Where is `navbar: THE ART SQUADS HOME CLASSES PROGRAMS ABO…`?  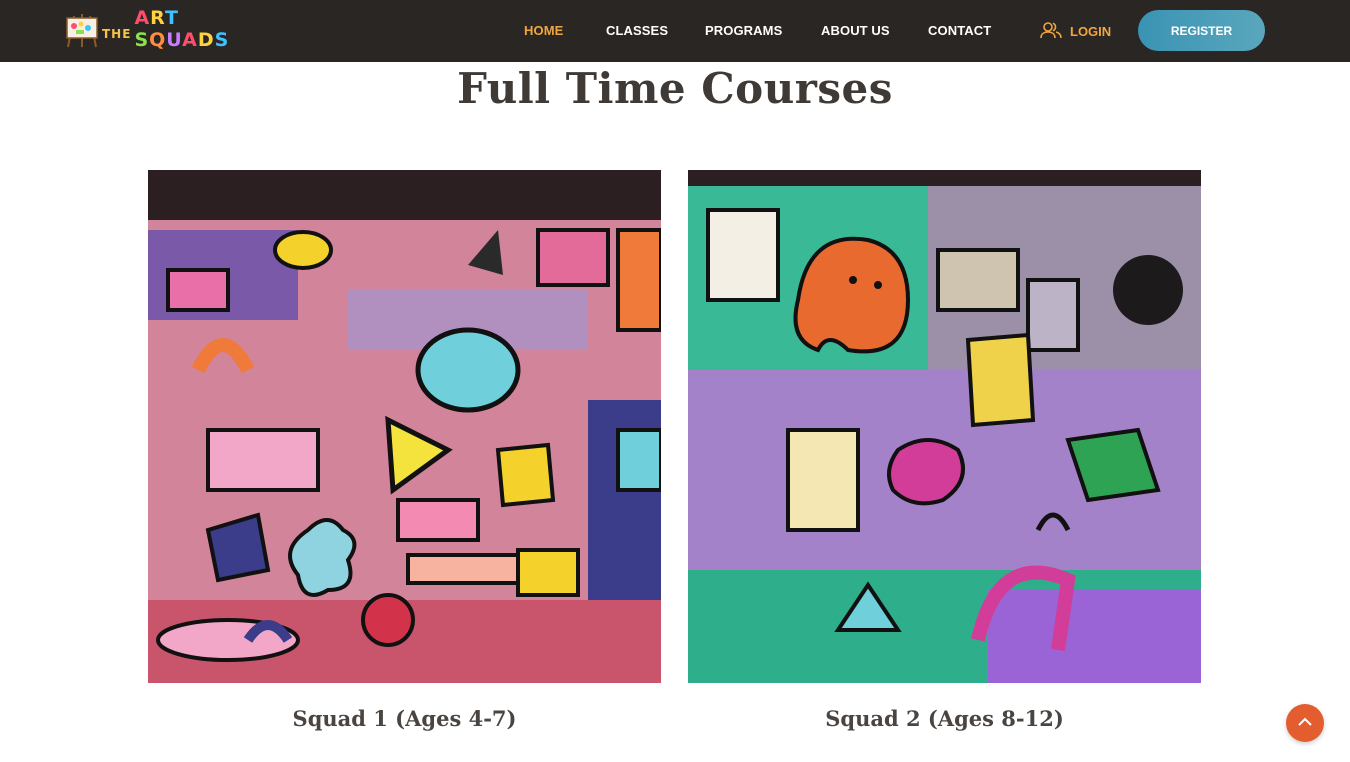 navbar: THE ART SQUADS HOME CLASSES PROGRAMS ABO… is located at coordinates (675, 31).